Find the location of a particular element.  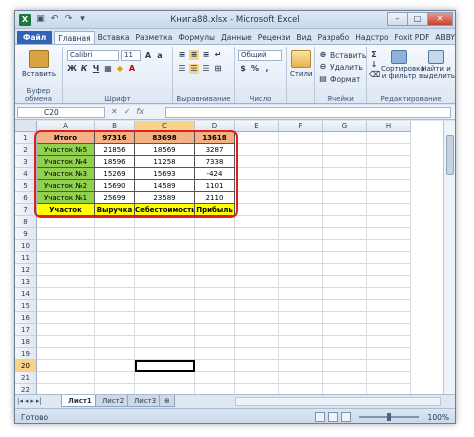

align-bottom-icon: ≡ is located at coordinates (206, 55).